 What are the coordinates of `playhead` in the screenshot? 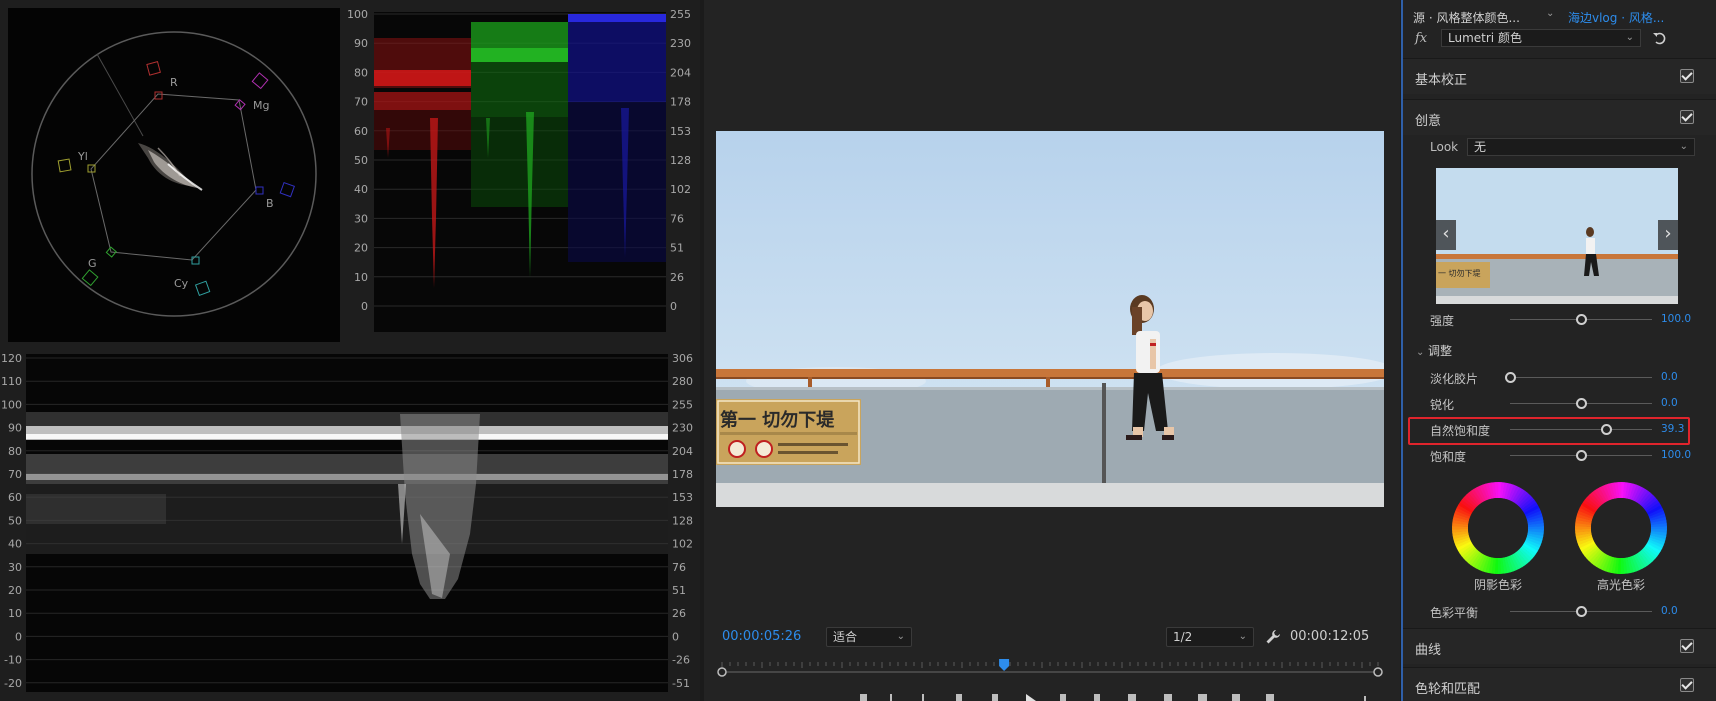 It's located at (1004, 665).